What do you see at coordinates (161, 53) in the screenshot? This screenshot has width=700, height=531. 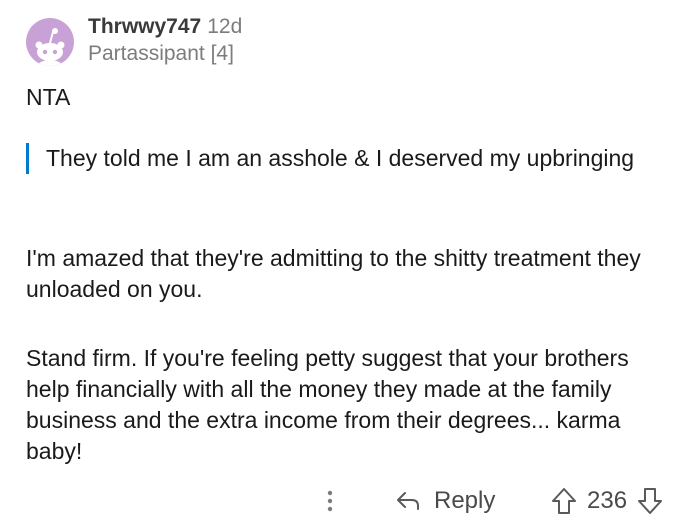 I see `user-flair: Partassipant [4]` at bounding box center [161, 53].